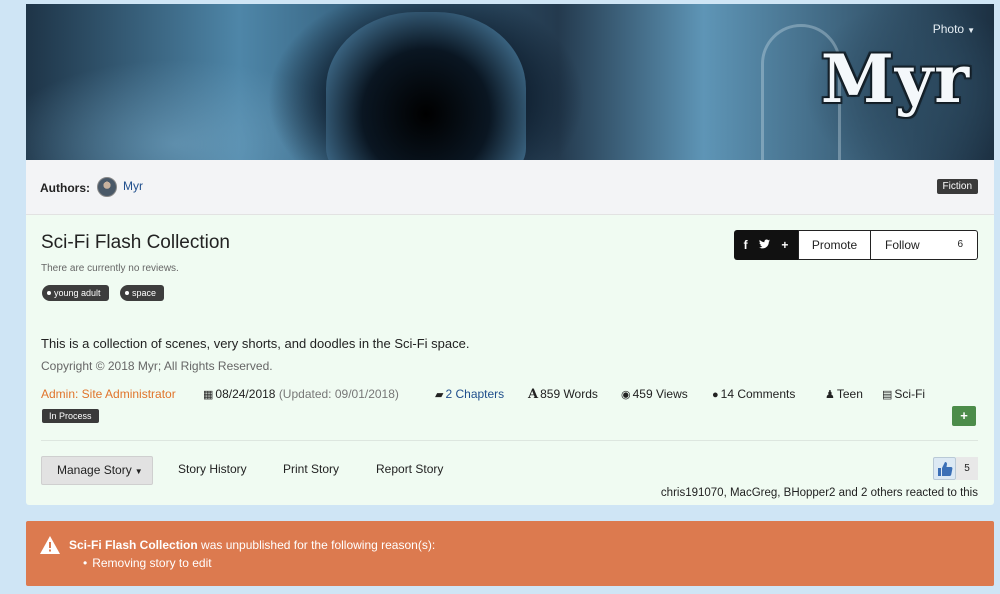 The image size is (1000, 594). What do you see at coordinates (426, 86) in the screenshot?
I see `hooded-figure-image` at bounding box center [426, 86].